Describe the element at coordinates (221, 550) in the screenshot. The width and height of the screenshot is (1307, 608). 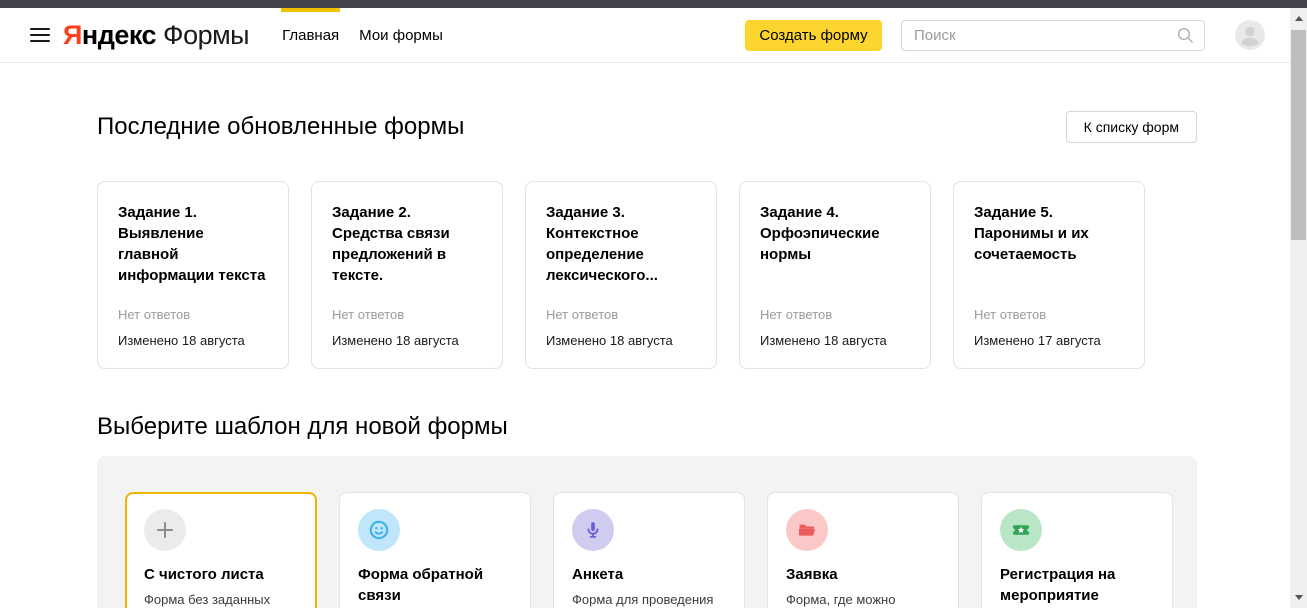
I see `template-card-blank: С чистого листа Форма без заданных` at that location.